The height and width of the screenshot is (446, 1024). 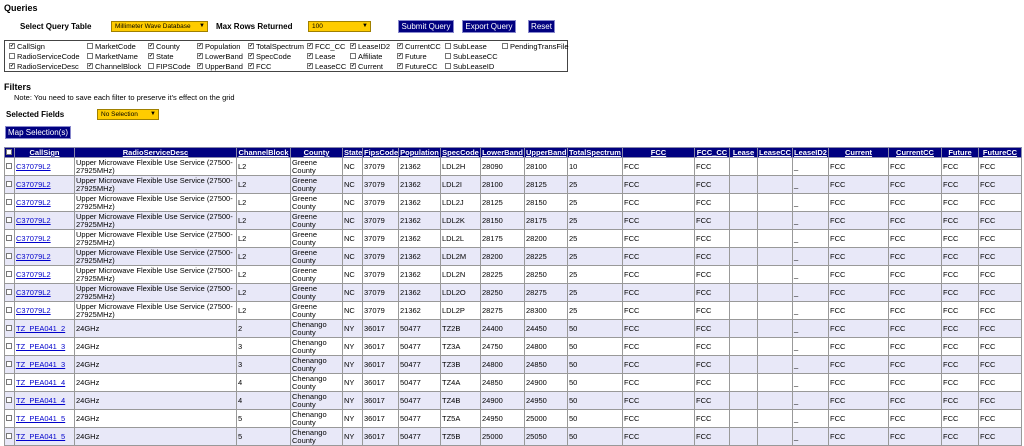 I want to click on field-option-lower-band: LowerBand, so click(x=220, y=57).